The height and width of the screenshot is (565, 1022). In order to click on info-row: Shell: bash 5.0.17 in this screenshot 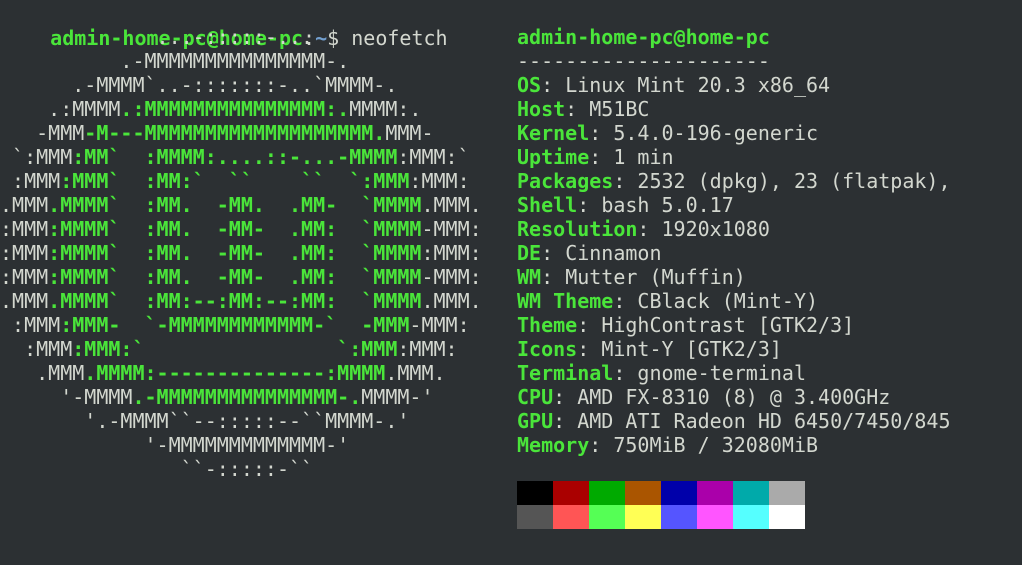, I will do `click(625, 205)`.